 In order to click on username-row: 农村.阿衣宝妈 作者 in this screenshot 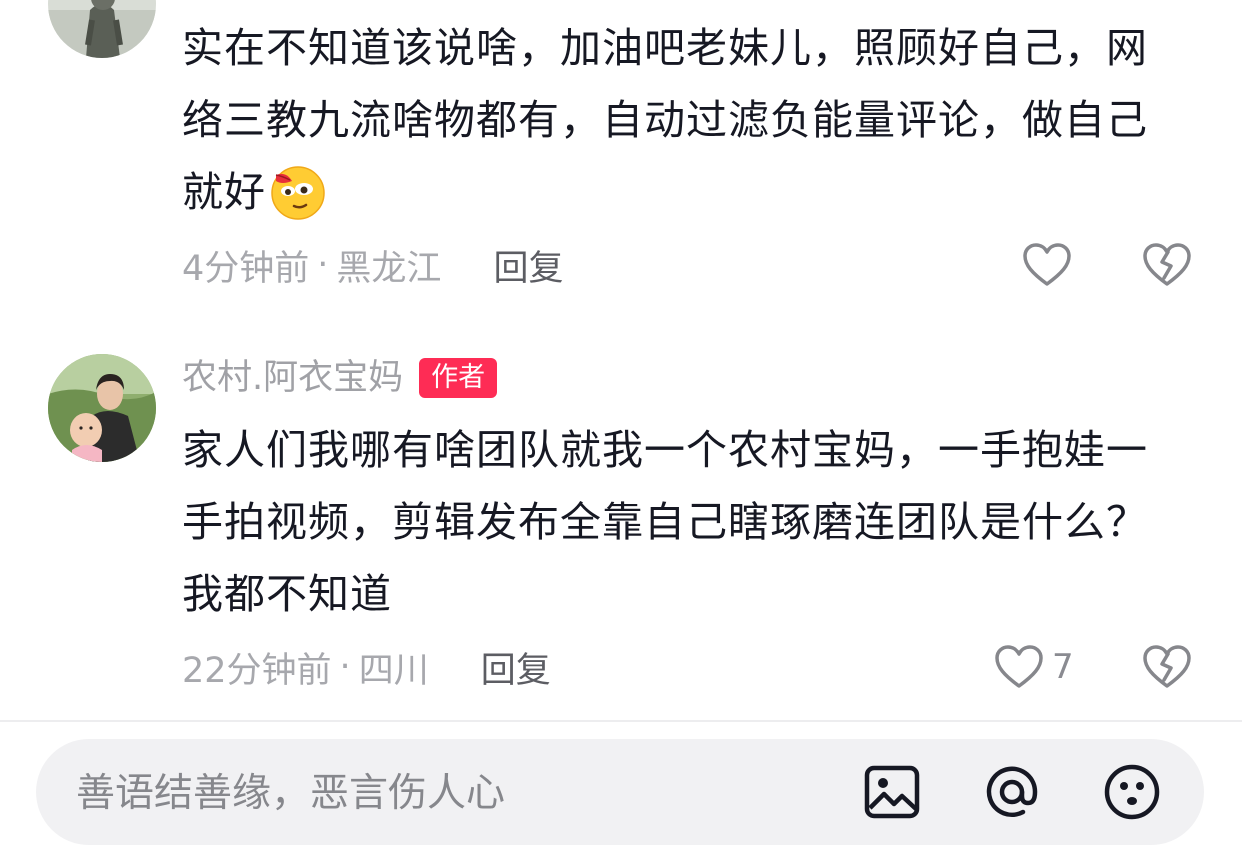, I will do `click(340, 378)`.